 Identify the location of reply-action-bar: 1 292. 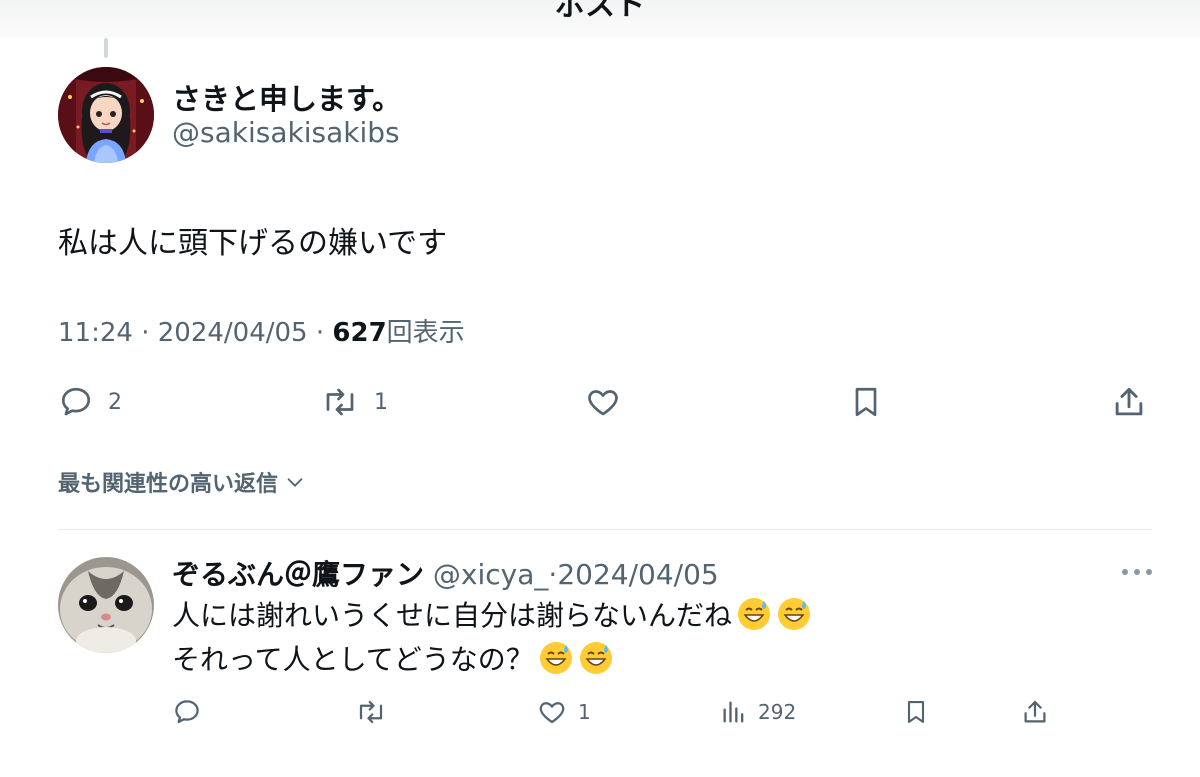
(600, 712).